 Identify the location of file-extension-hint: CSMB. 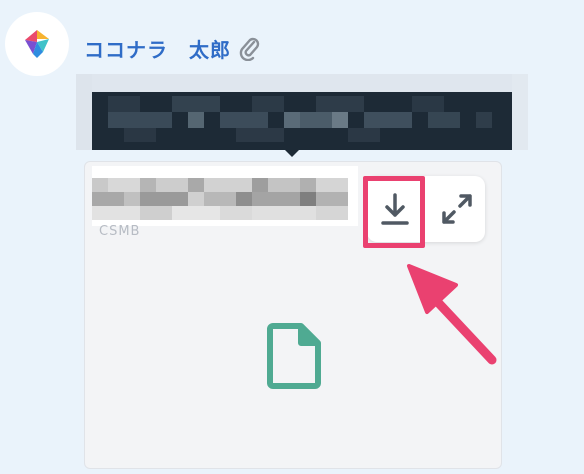
(120, 231).